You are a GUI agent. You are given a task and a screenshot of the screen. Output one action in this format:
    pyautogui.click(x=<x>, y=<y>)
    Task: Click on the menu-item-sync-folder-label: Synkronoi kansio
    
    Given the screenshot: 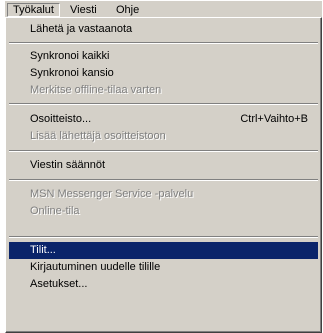 What is the action you would take?
    pyautogui.click(x=72, y=73)
    